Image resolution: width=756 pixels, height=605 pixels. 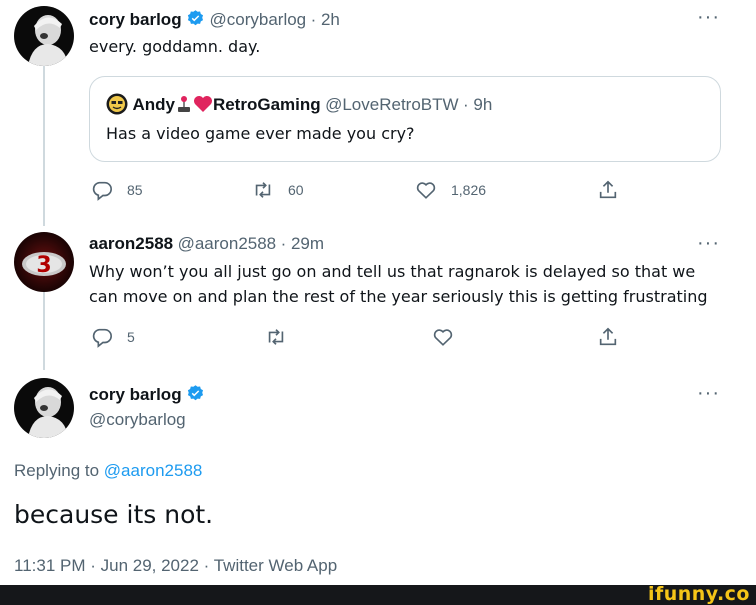 I want to click on thread-line, so click(x=44, y=146).